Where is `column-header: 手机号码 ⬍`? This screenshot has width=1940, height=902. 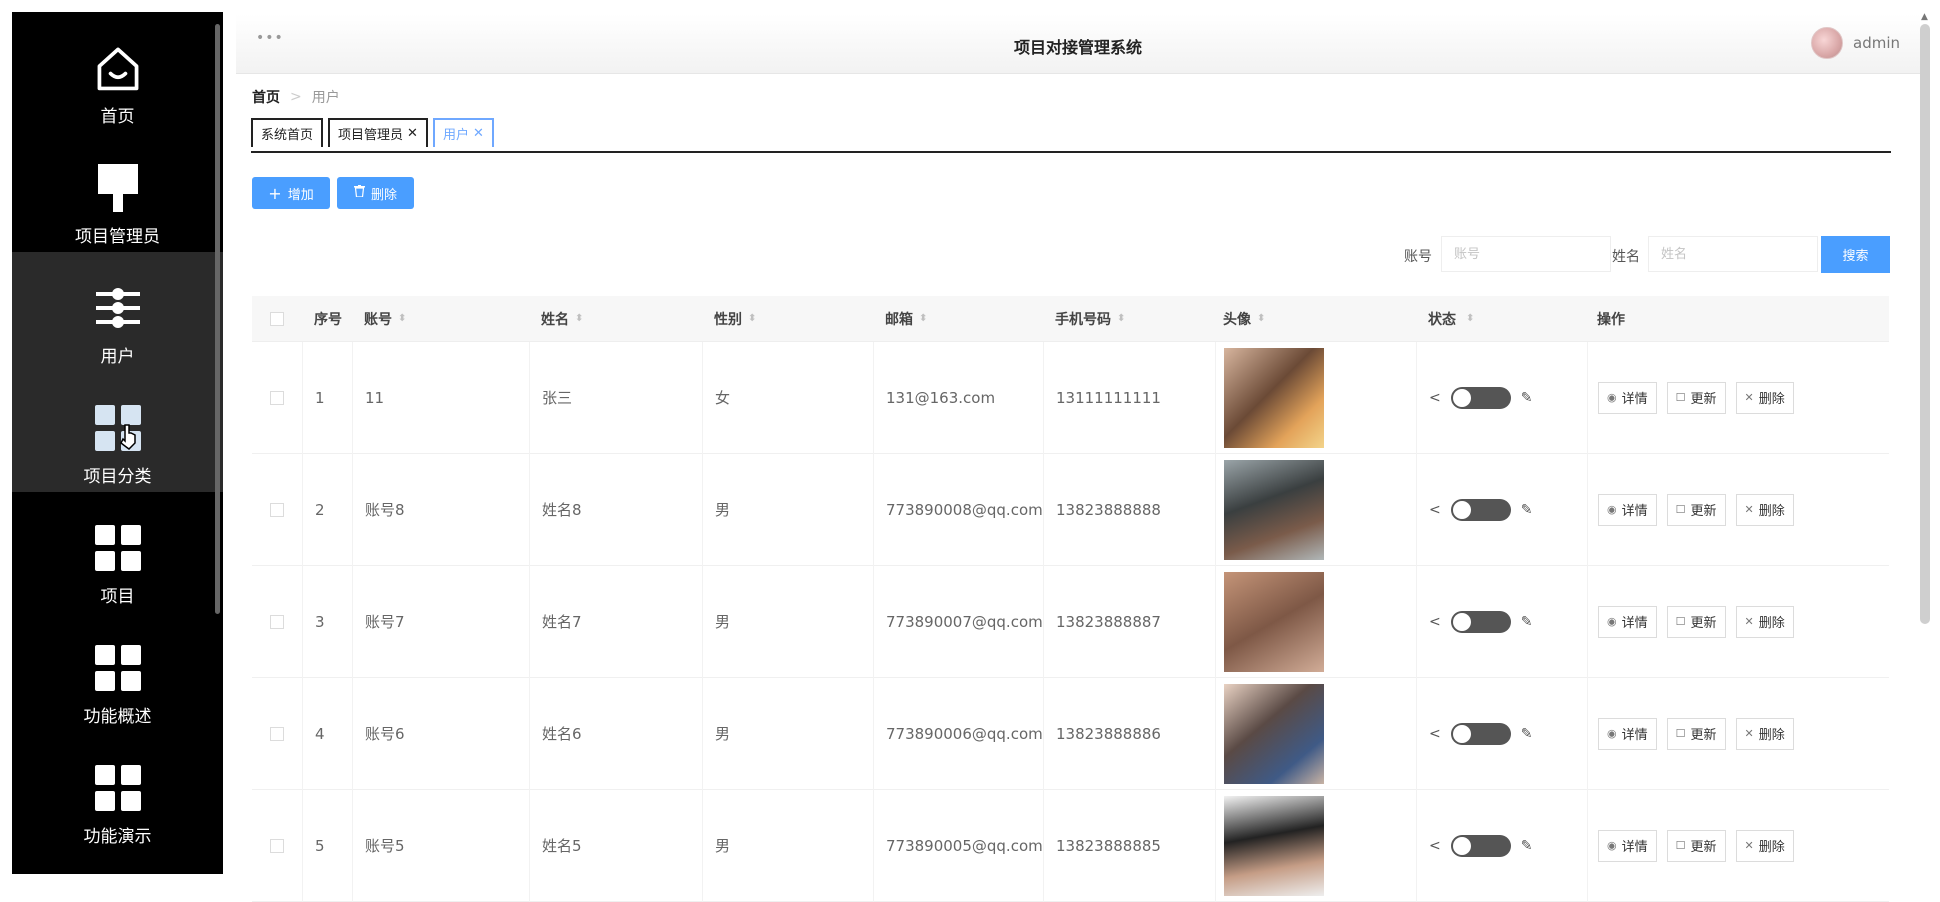
column-header: 手机号码 ⬍ is located at coordinates (1129, 319).